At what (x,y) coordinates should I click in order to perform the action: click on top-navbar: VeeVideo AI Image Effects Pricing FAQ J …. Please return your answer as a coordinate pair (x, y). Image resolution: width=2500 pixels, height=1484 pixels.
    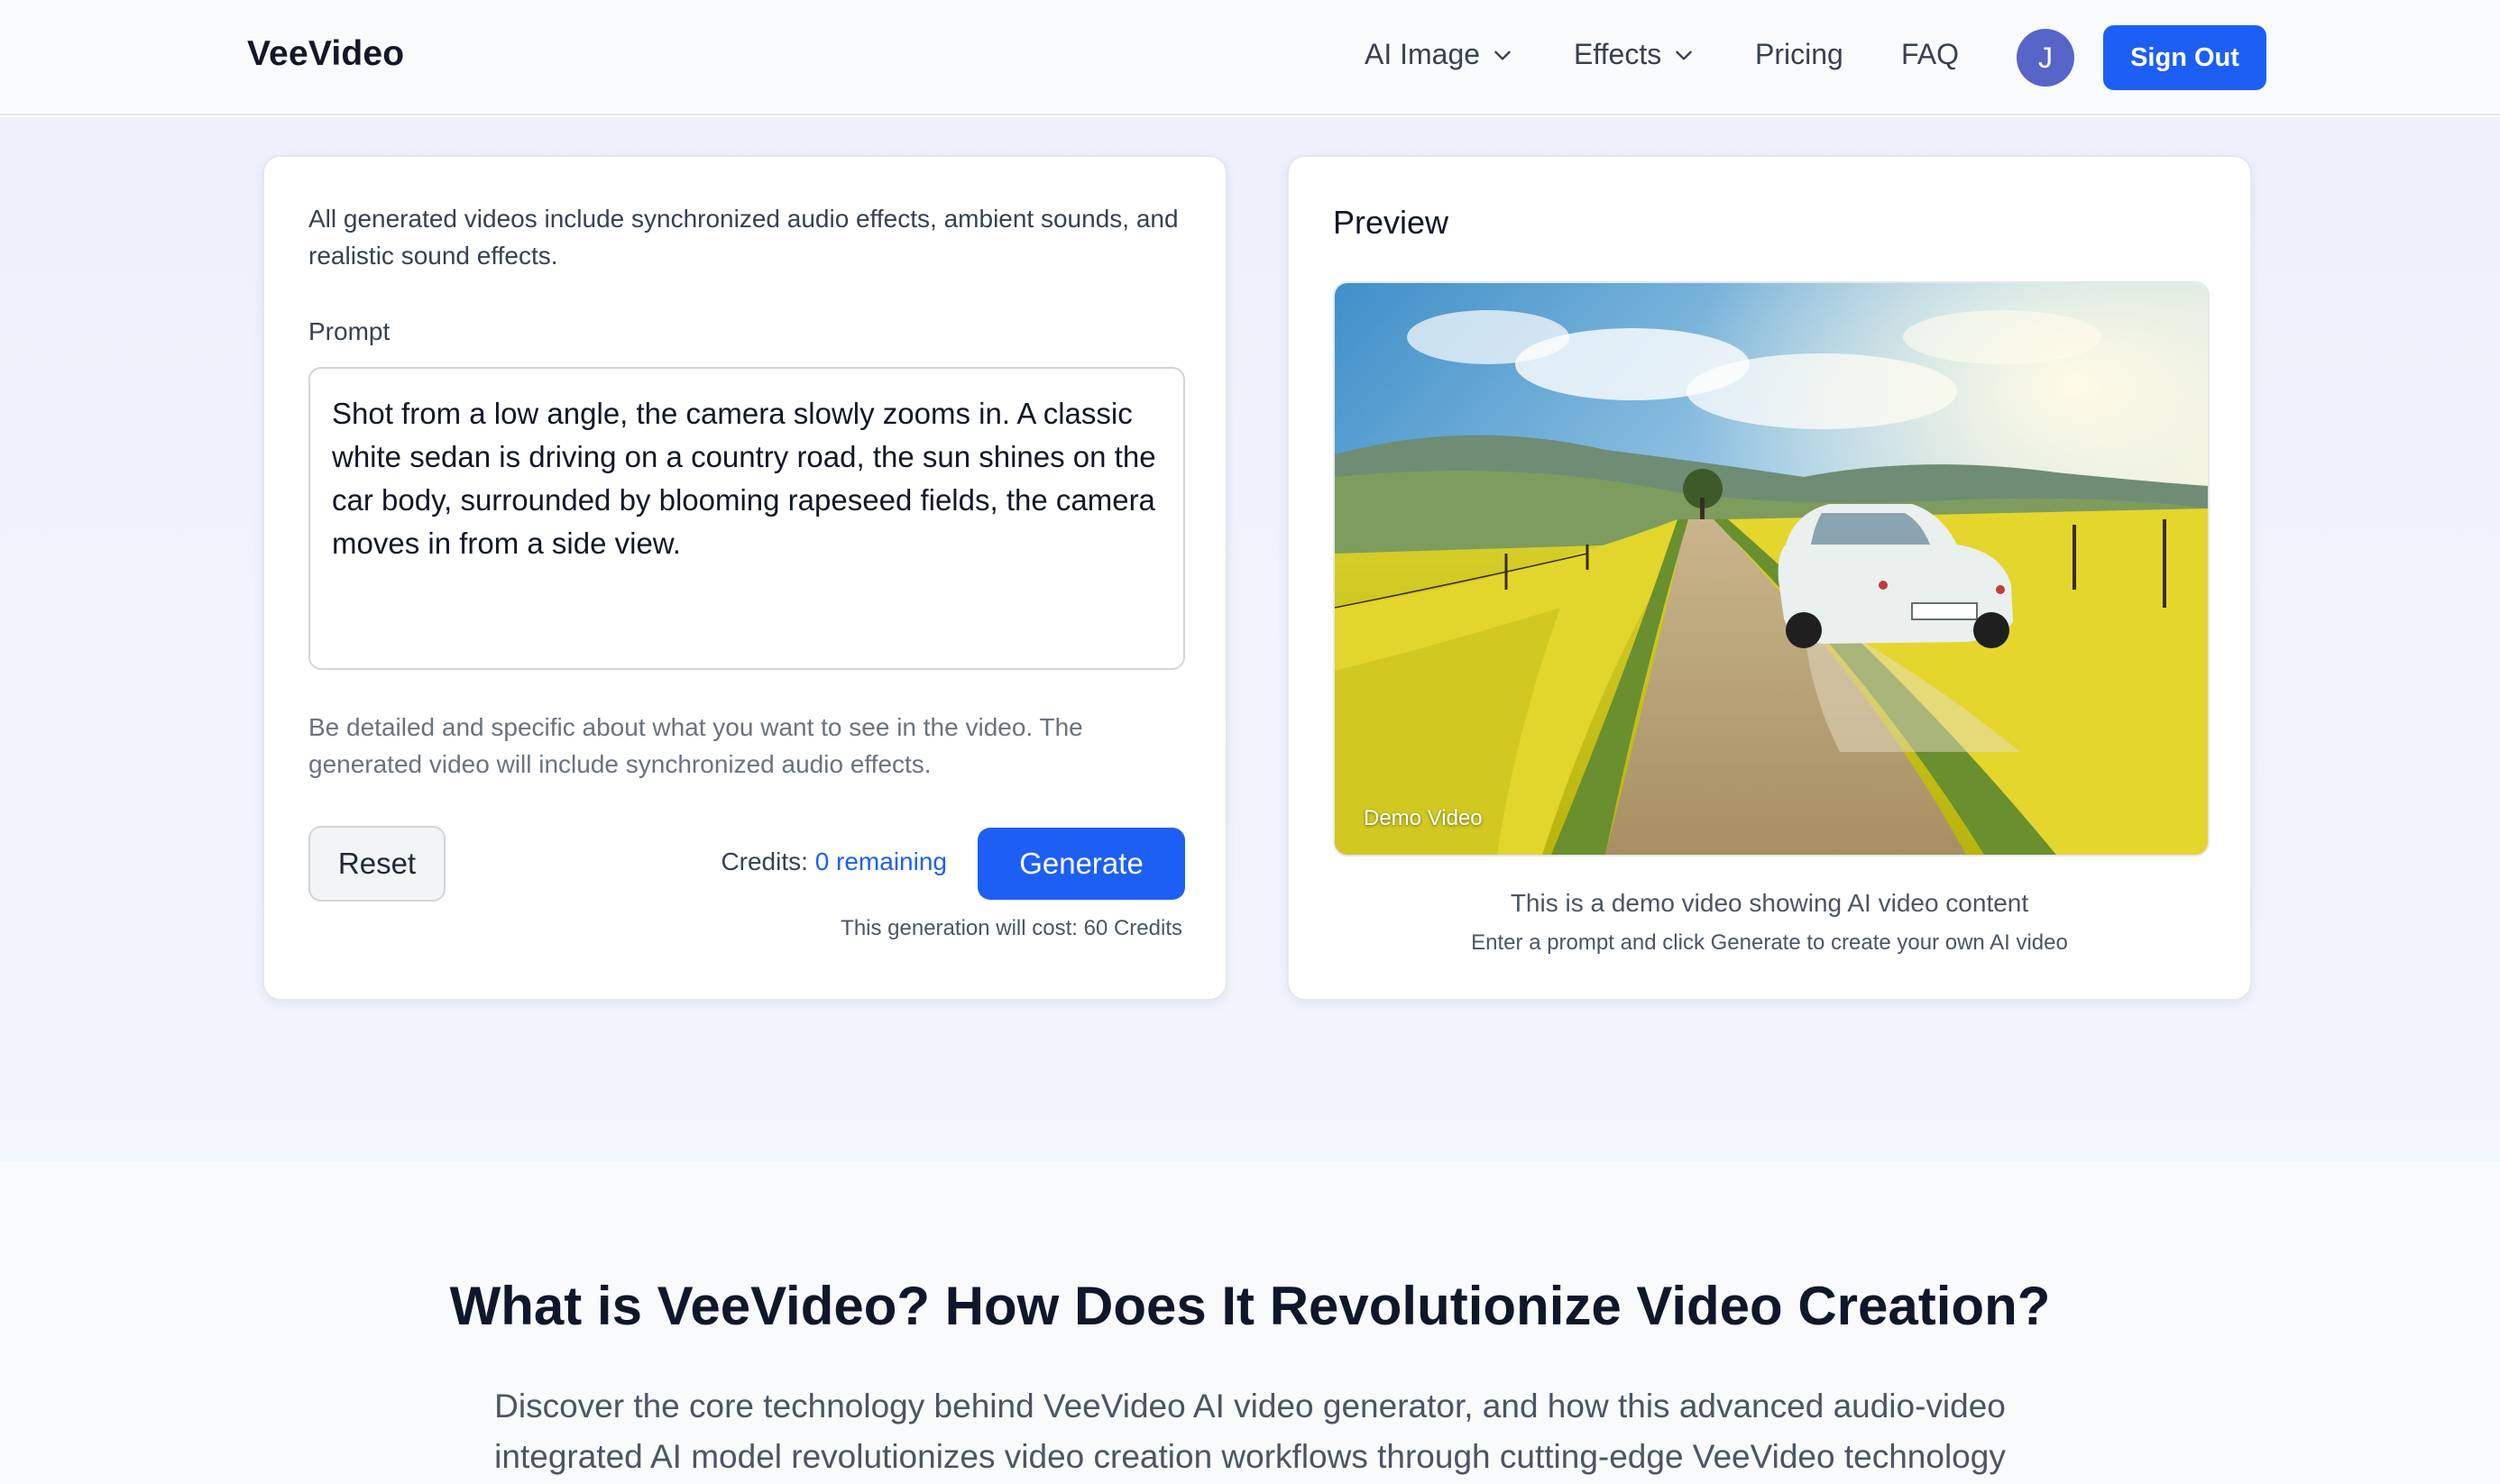
    Looking at the image, I should click on (1250, 57).